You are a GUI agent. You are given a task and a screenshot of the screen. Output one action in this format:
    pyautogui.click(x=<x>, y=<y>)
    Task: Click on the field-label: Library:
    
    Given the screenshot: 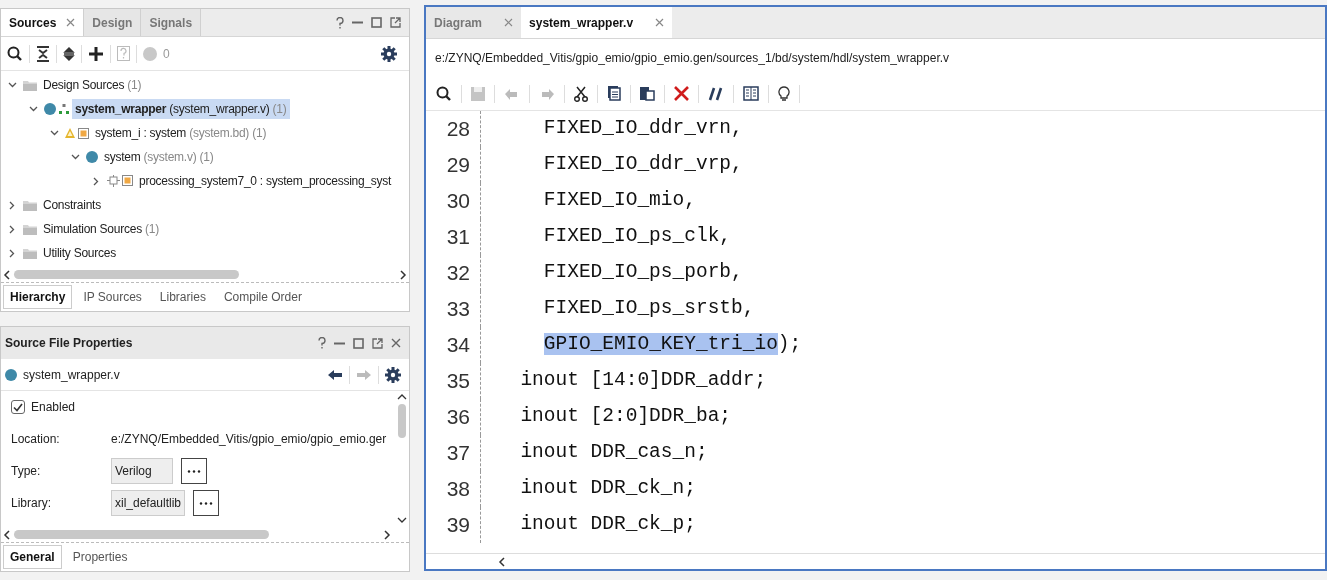 What is the action you would take?
    pyautogui.click(x=31, y=503)
    